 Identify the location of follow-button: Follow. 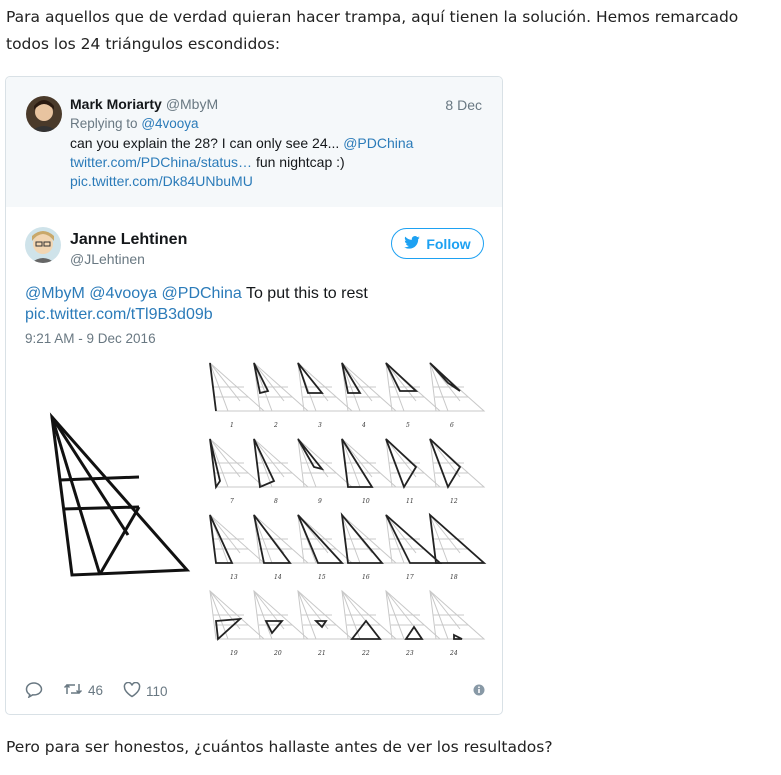
(437, 243).